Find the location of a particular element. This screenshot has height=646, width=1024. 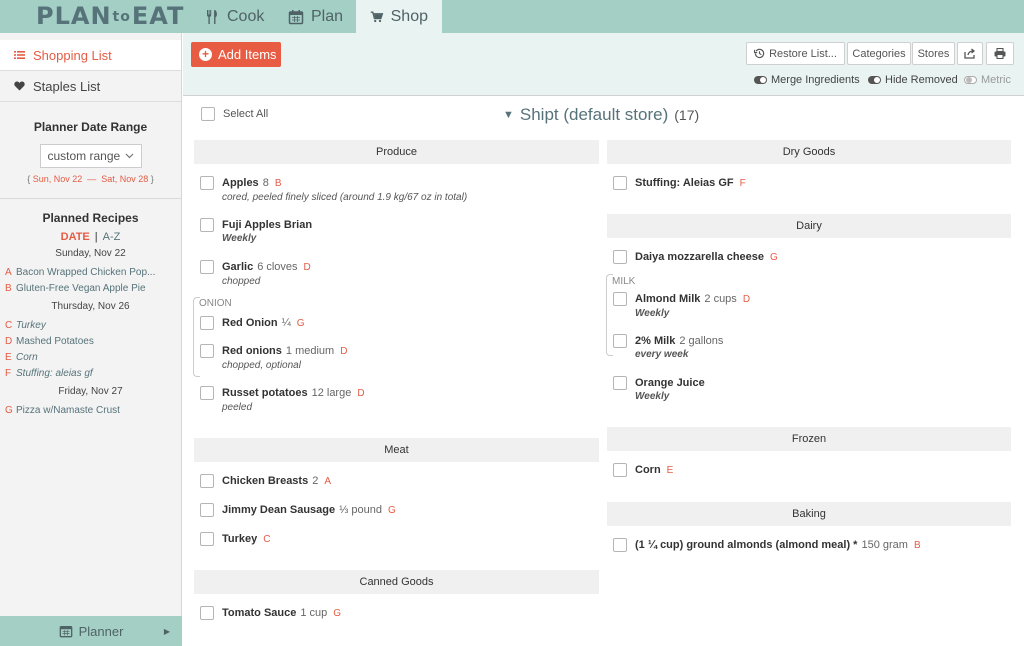

merge-ingredients-toggle: Merge Ingredients is located at coordinates (807, 80).